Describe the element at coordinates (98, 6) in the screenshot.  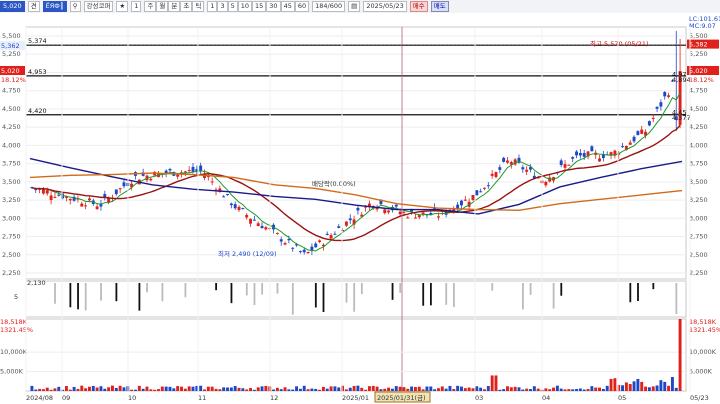
I see `stock-name: 강성코퍼` at that location.